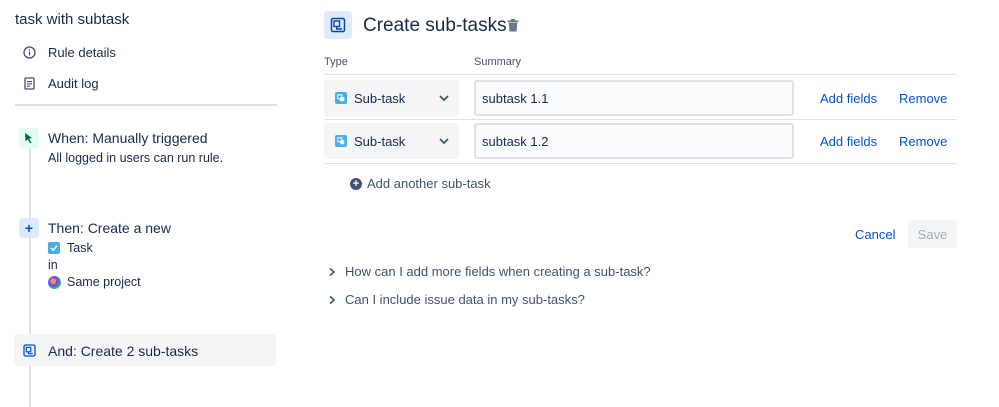 The height and width of the screenshot is (407, 999). Describe the element at coordinates (29, 228) in the screenshot. I see `plus-icon: +` at that location.